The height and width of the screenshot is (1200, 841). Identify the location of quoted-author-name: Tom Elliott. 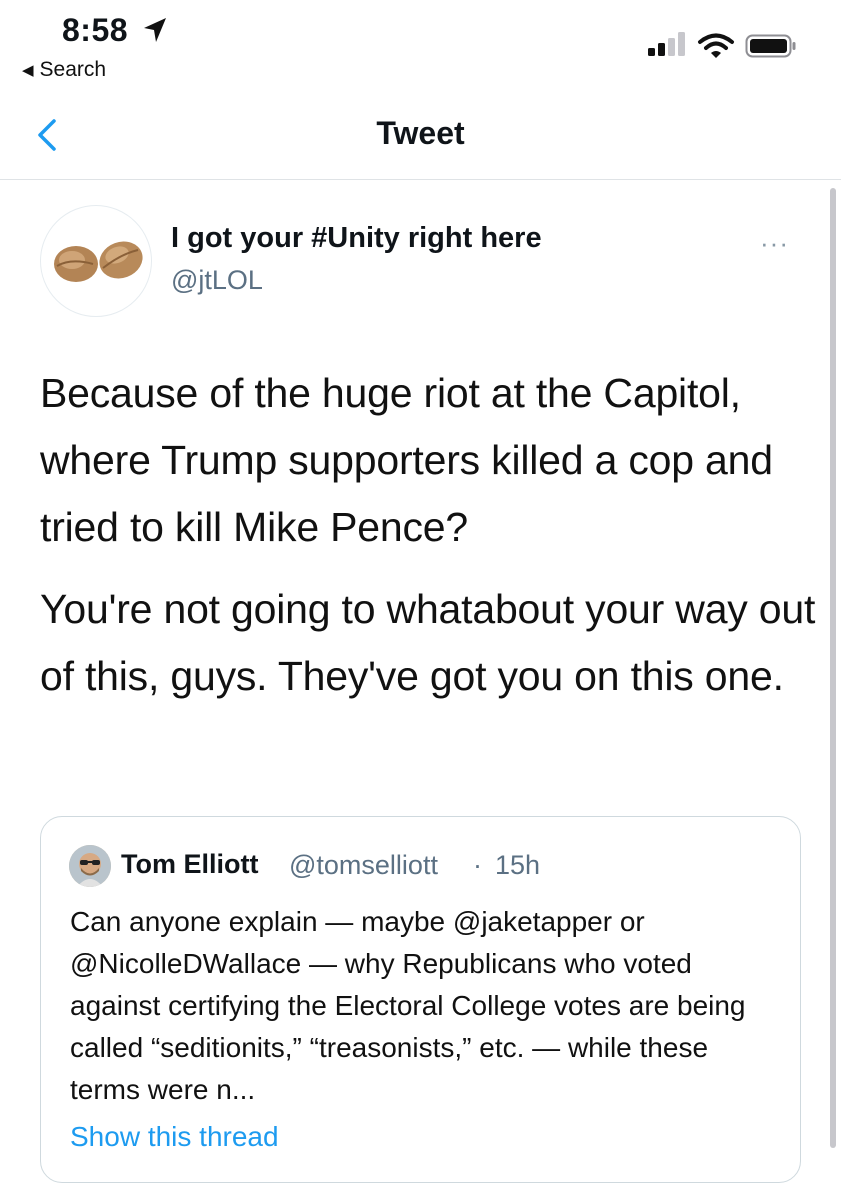
(190, 864).